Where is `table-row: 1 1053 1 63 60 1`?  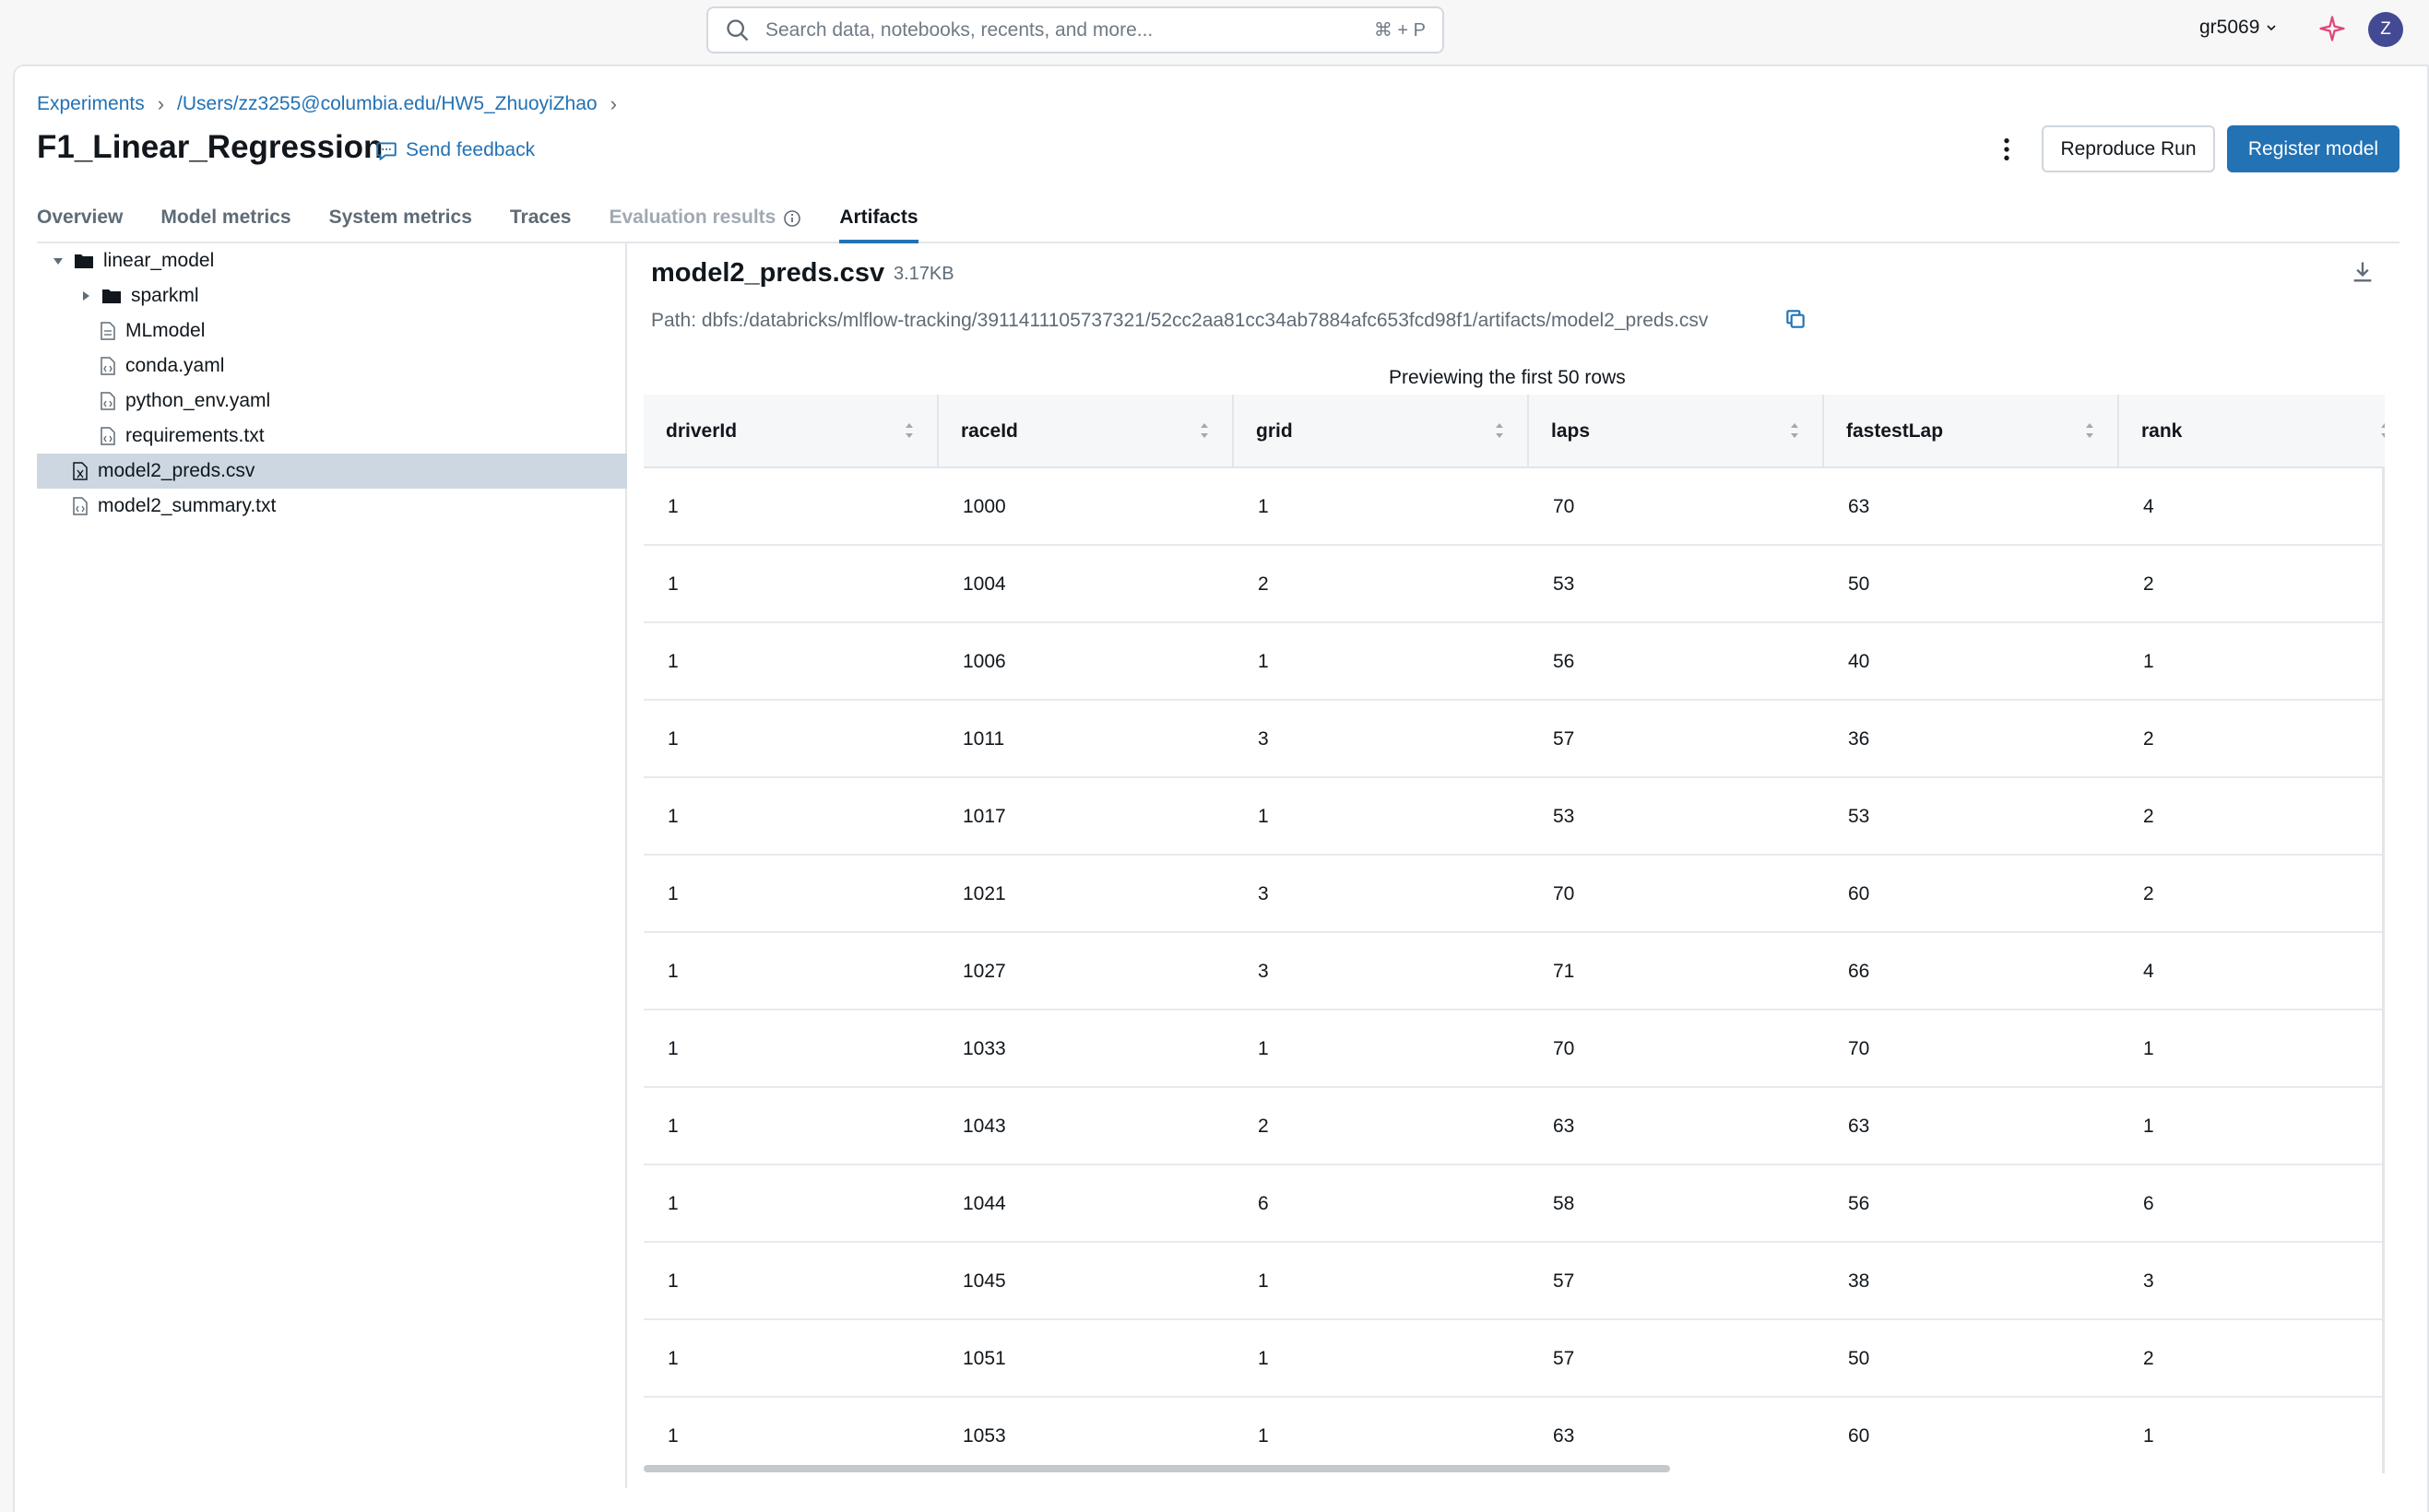 table-row: 1 1053 1 63 60 1 is located at coordinates (1514, 1435).